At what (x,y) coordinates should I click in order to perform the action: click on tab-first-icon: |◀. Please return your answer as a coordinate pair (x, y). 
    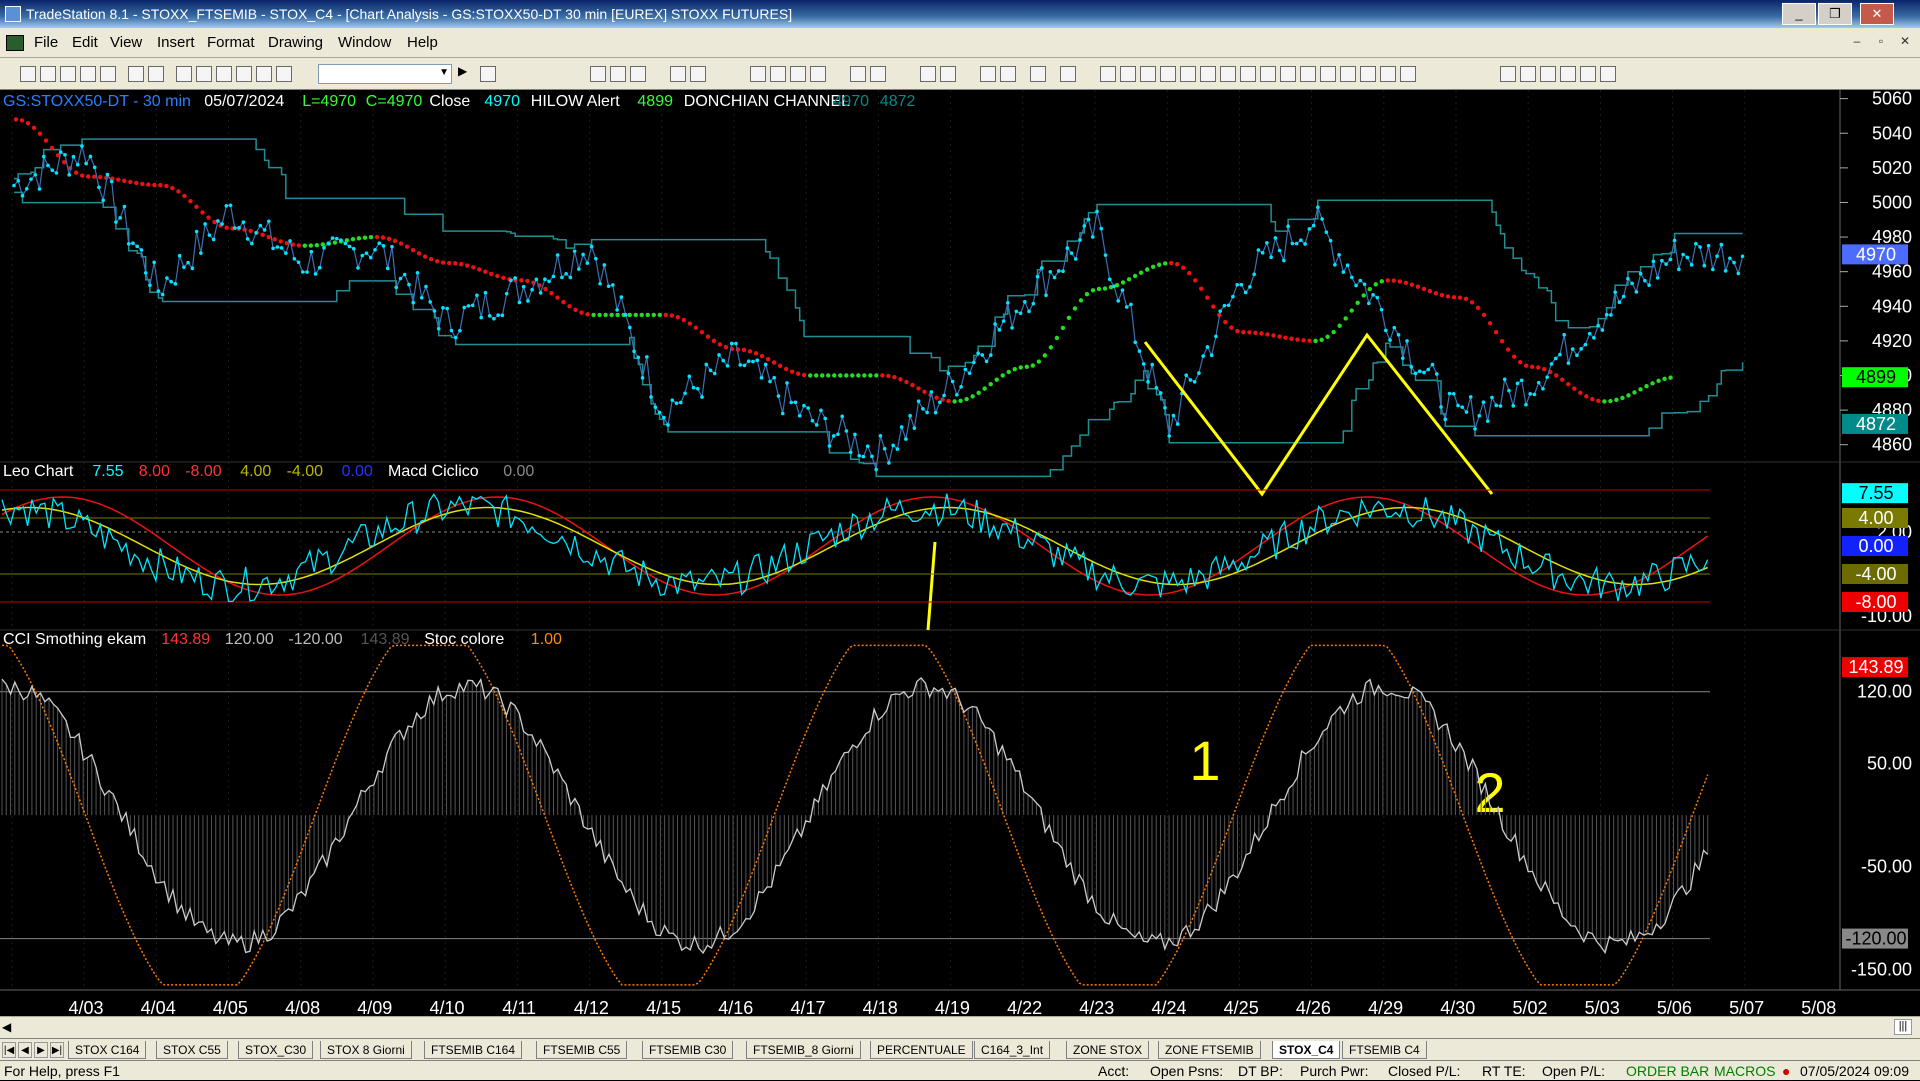
    Looking at the image, I should click on (9, 1050).